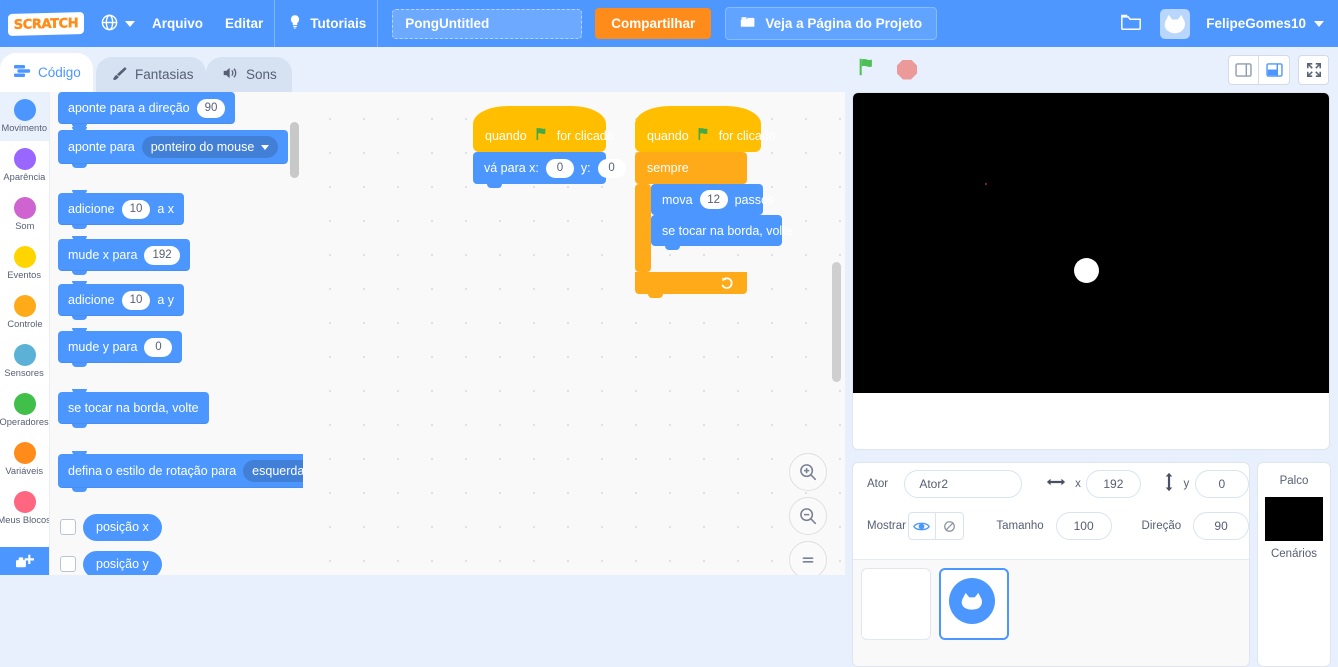  I want to click on show-sprite-button, so click(922, 526).